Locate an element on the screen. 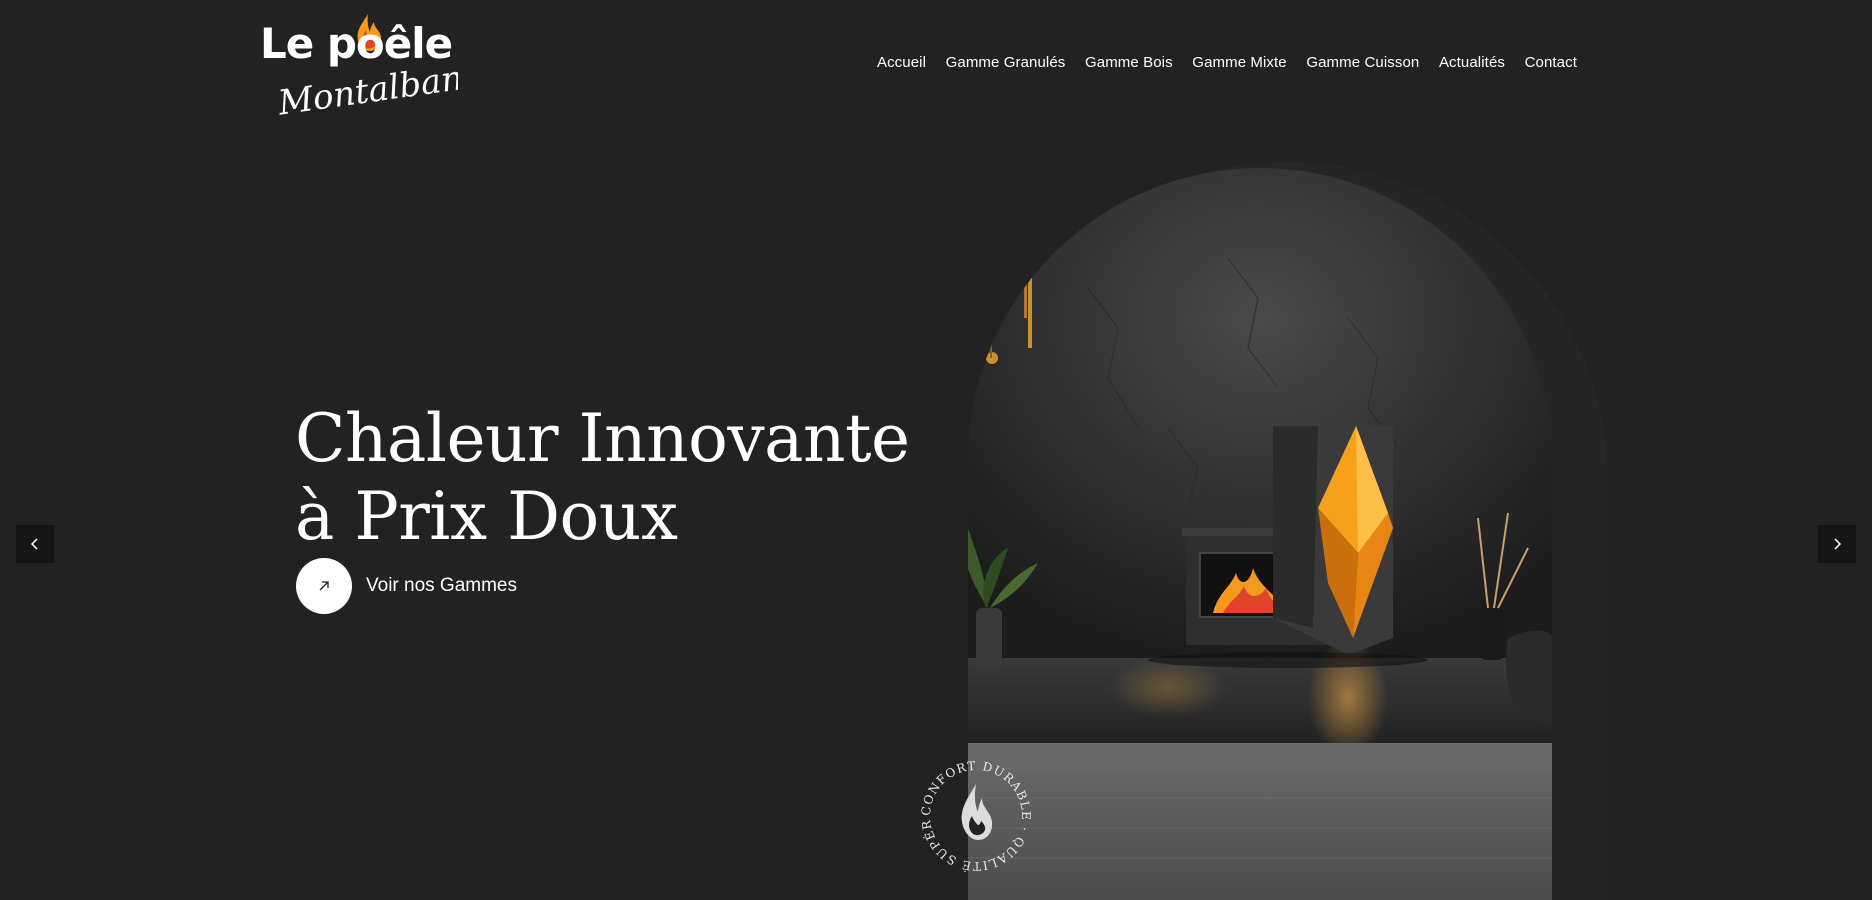  nav-link-gamme-granules: Gamme Granulés is located at coordinates (1005, 63).